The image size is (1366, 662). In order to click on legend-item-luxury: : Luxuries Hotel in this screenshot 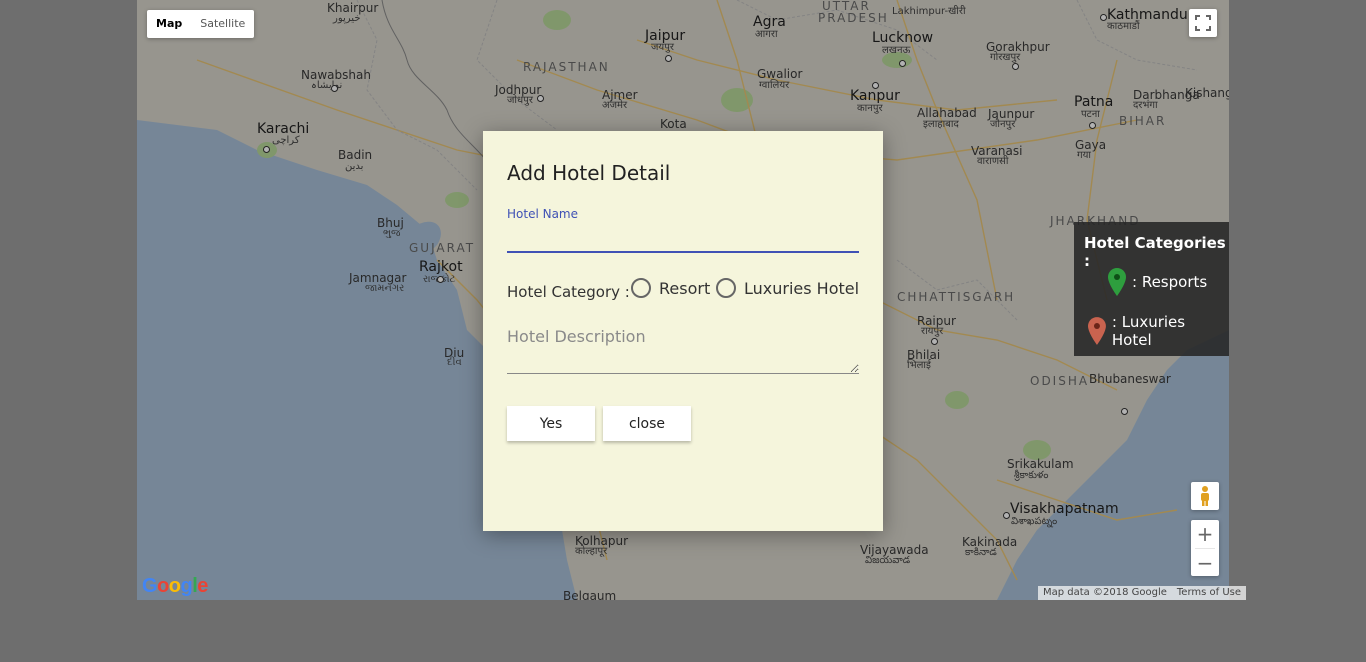, I will do `click(1158, 331)`.